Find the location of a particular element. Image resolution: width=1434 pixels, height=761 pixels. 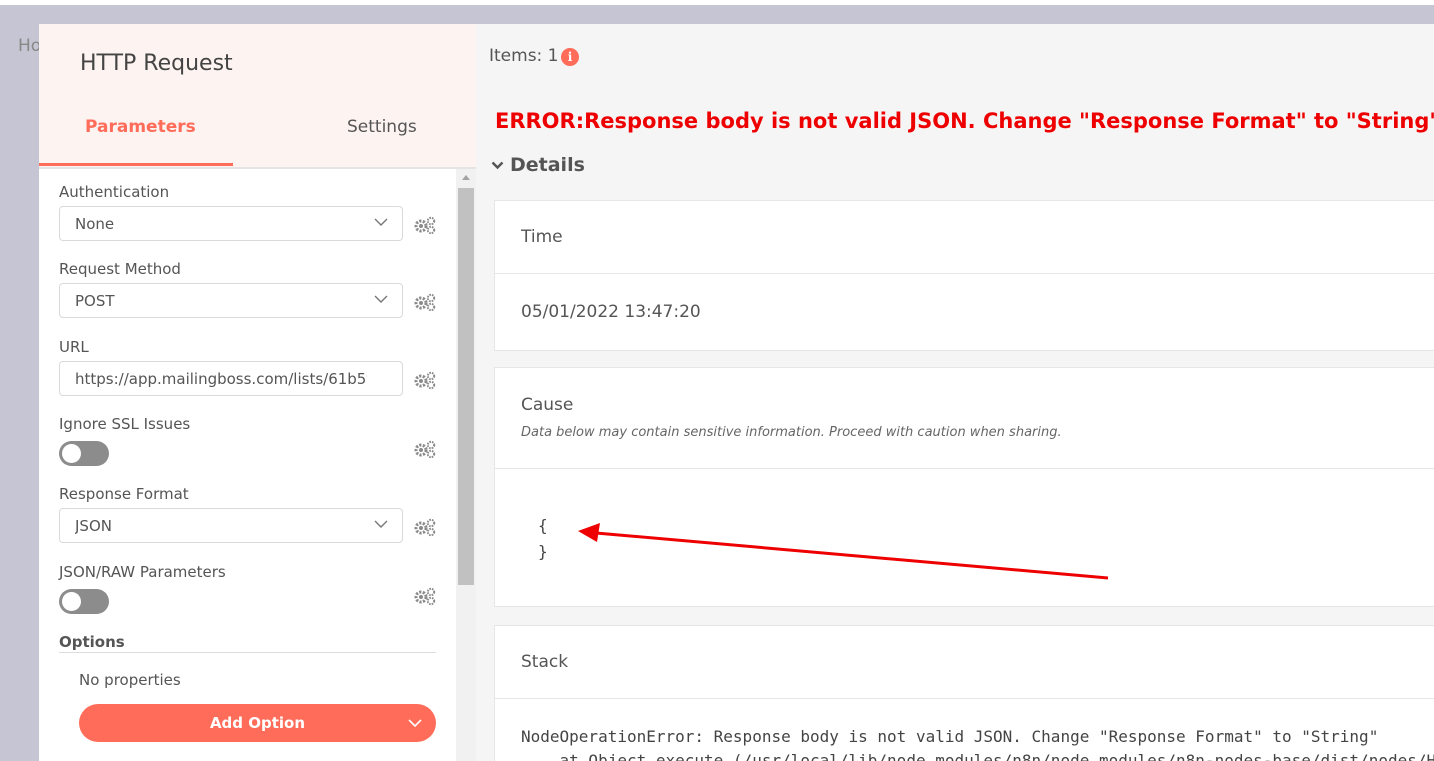

arrow-annotation is located at coordinates (843, 551).